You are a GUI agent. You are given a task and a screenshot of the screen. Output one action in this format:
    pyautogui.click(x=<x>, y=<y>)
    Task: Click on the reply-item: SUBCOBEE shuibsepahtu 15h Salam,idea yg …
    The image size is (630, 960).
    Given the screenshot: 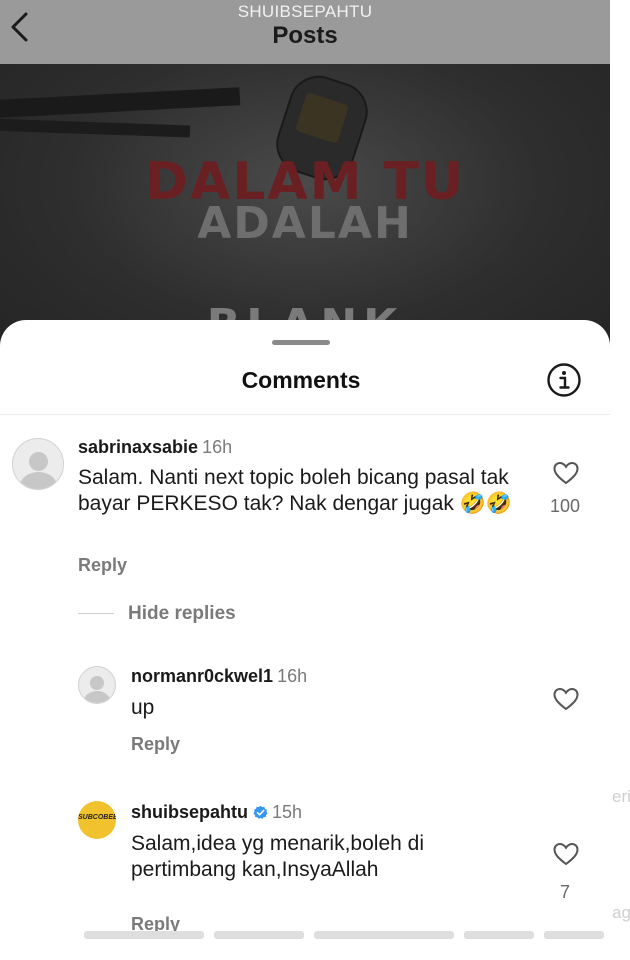 What is the action you would take?
    pyautogui.click(x=305, y=865)
    